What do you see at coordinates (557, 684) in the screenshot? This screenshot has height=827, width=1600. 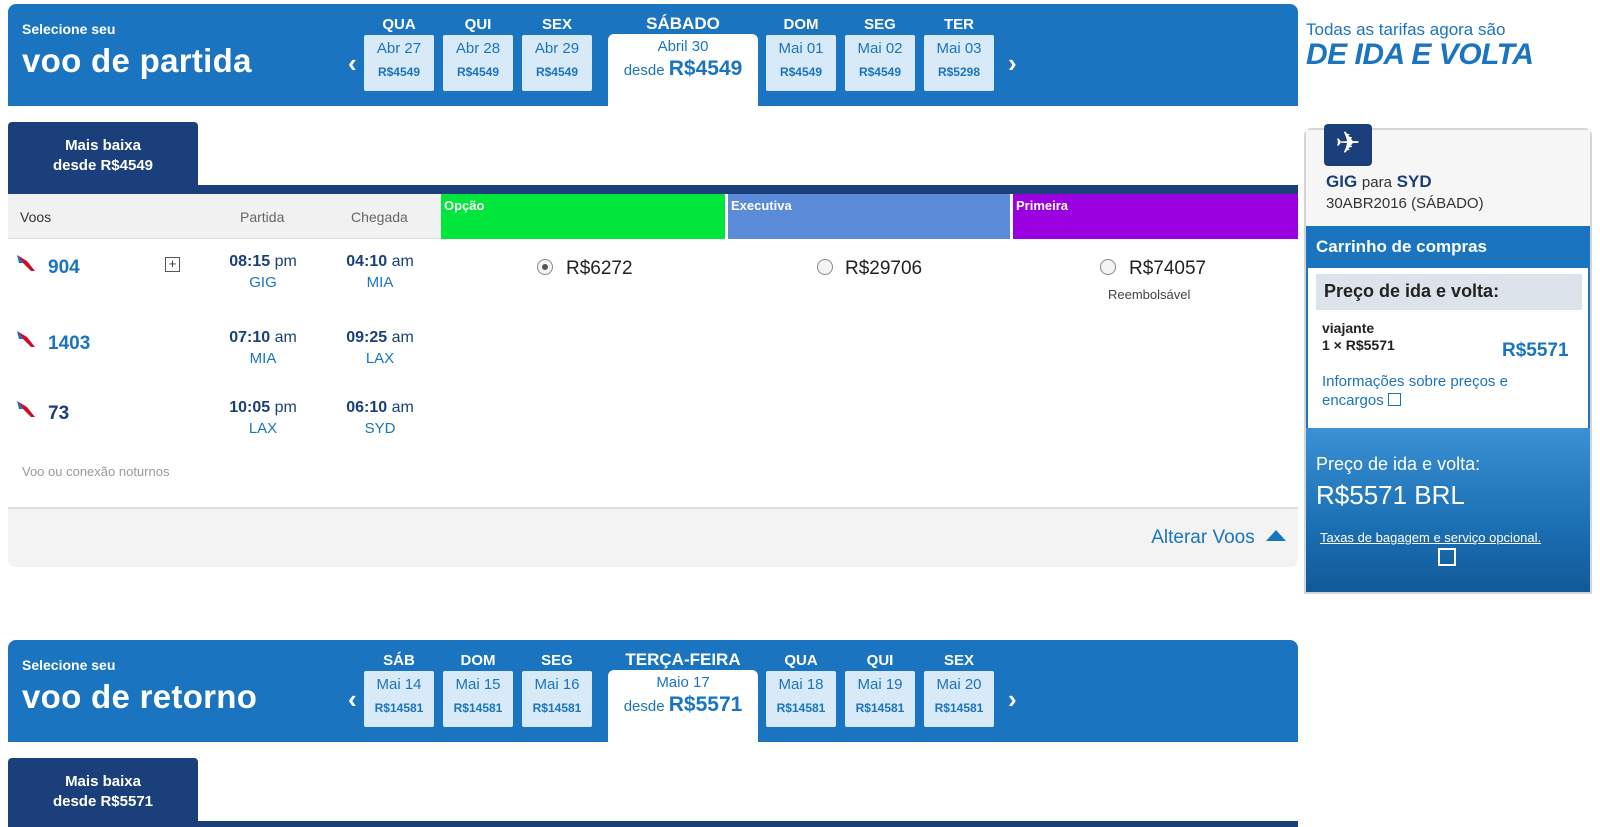 I see `day-date: Mai 16` at bounding box center [557, 684].